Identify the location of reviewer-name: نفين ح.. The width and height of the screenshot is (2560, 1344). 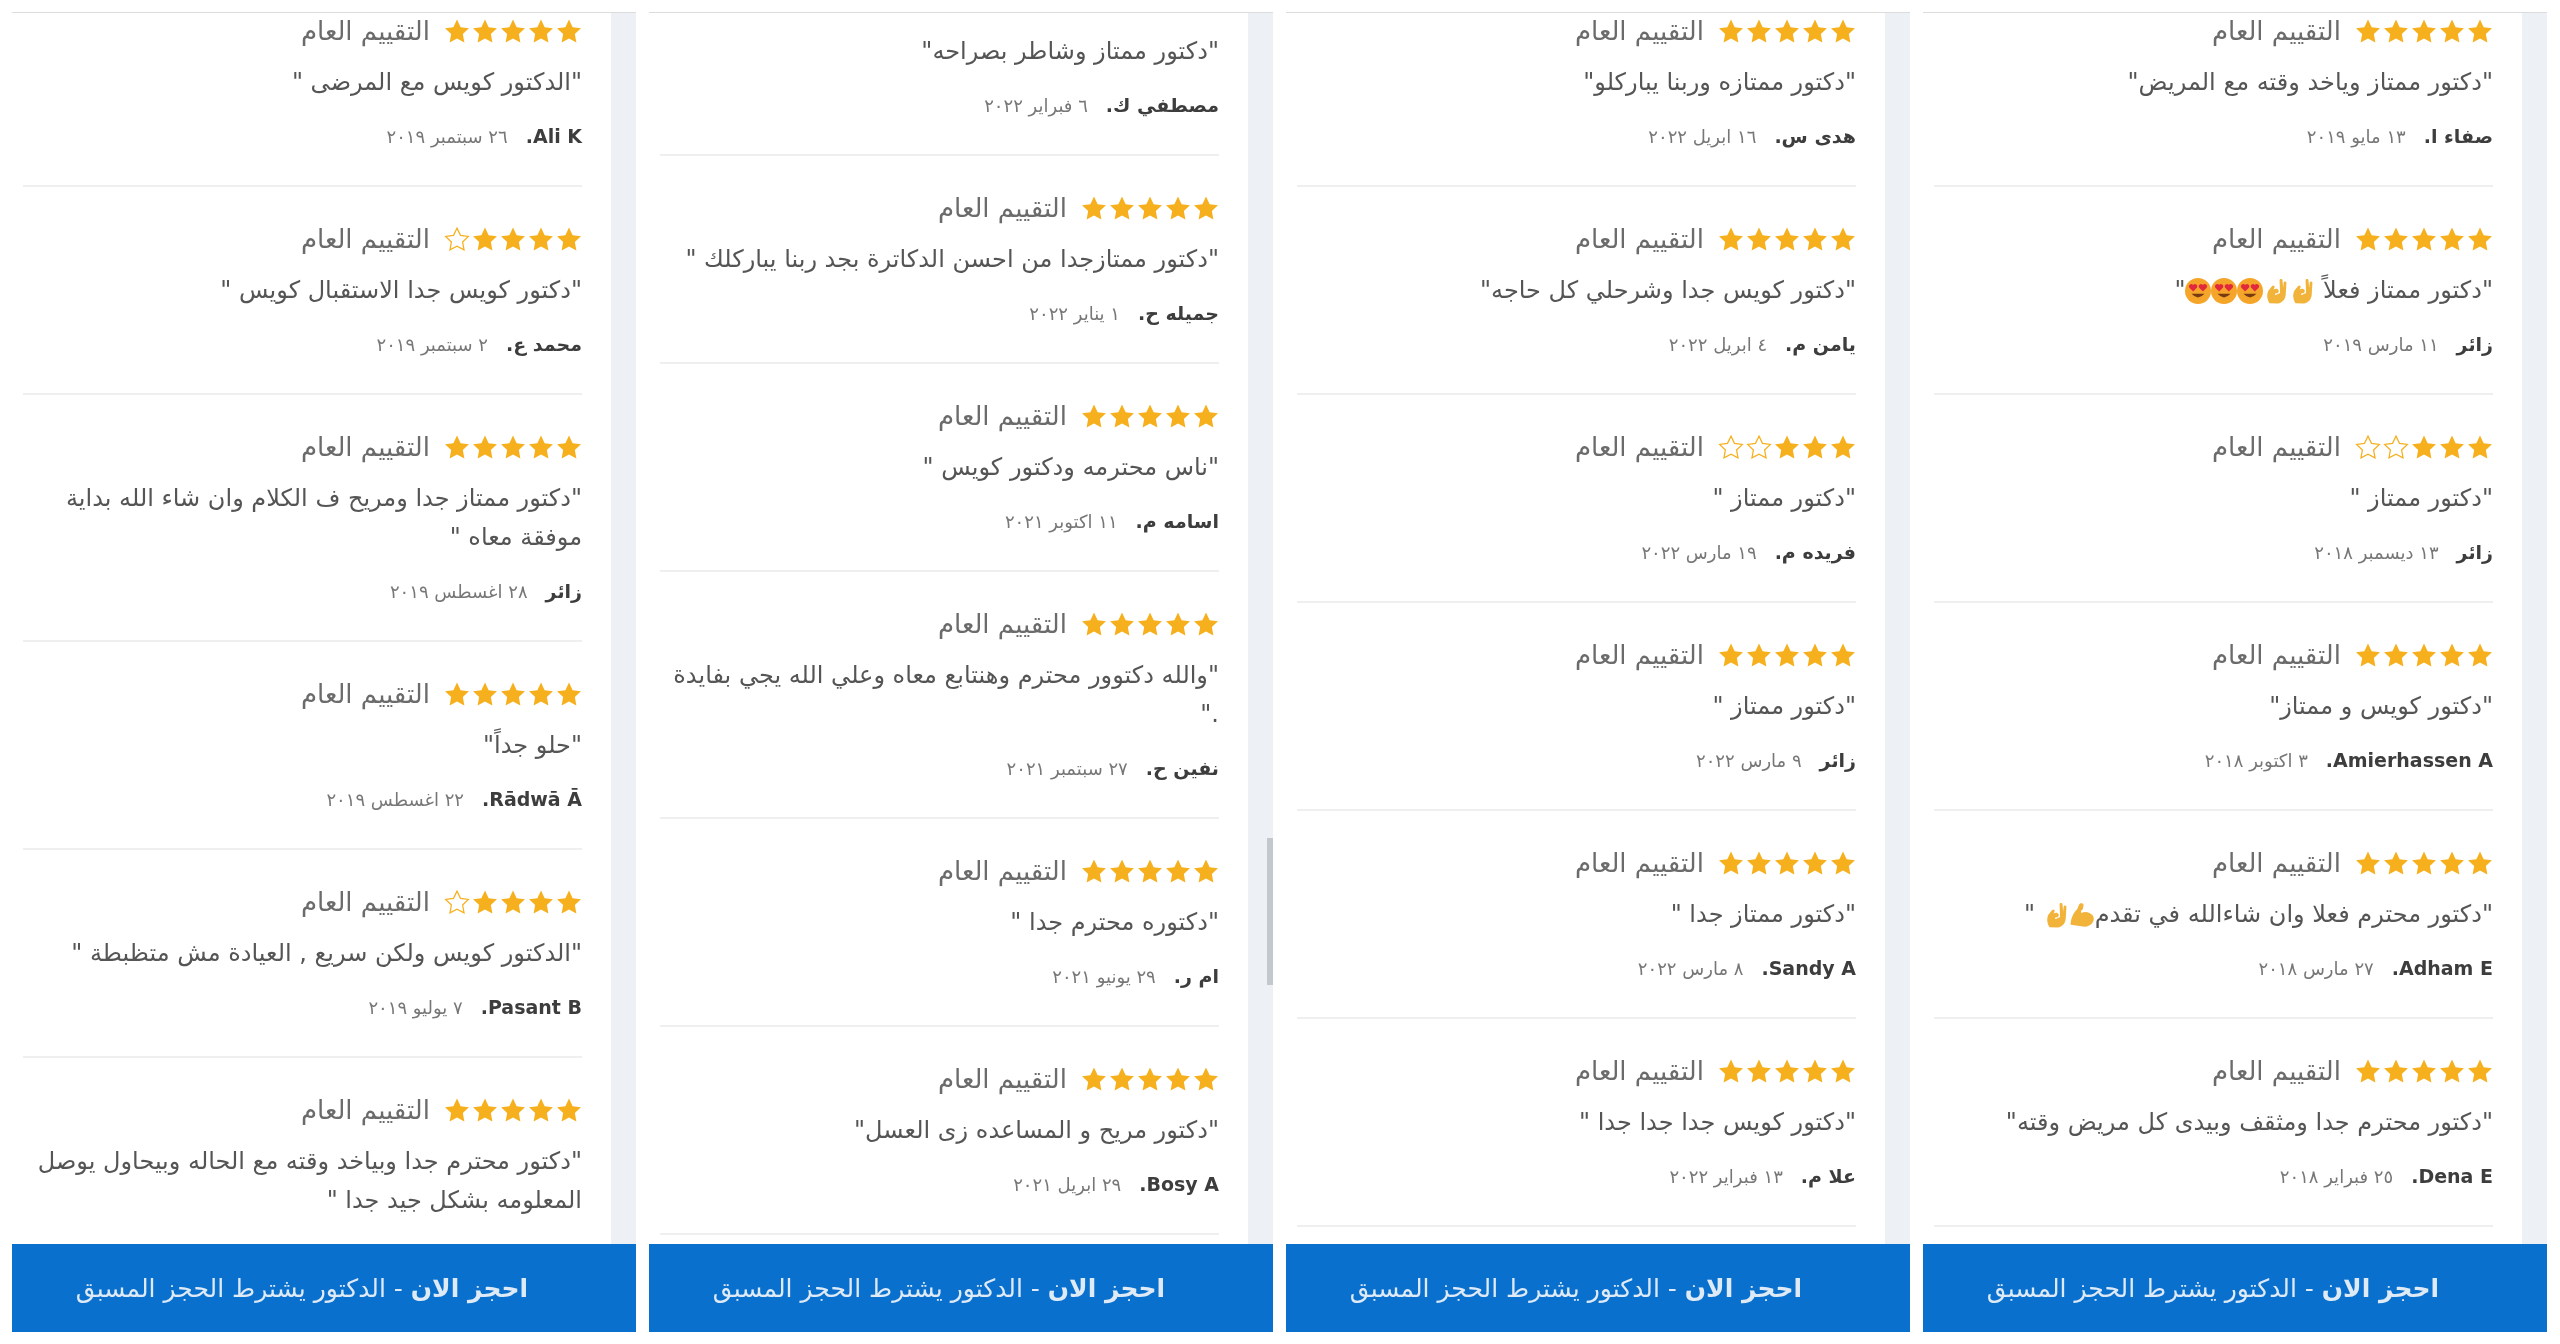
(1182, 768).